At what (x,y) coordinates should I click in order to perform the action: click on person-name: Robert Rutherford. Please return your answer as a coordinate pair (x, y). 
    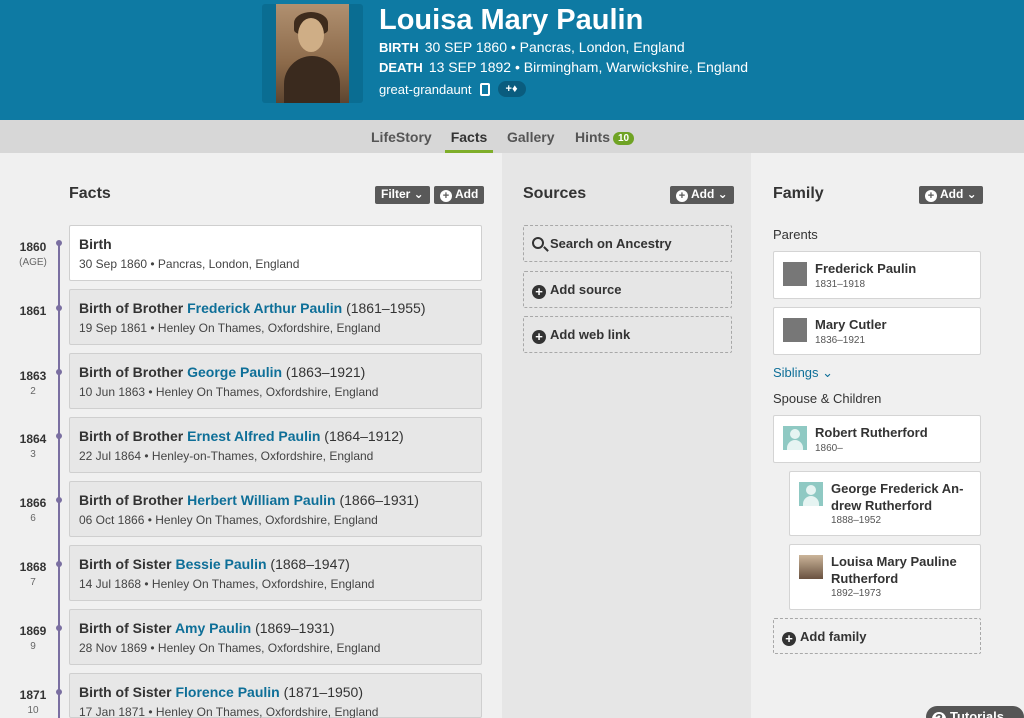
    Looking at the image, I should click on (871, 432).